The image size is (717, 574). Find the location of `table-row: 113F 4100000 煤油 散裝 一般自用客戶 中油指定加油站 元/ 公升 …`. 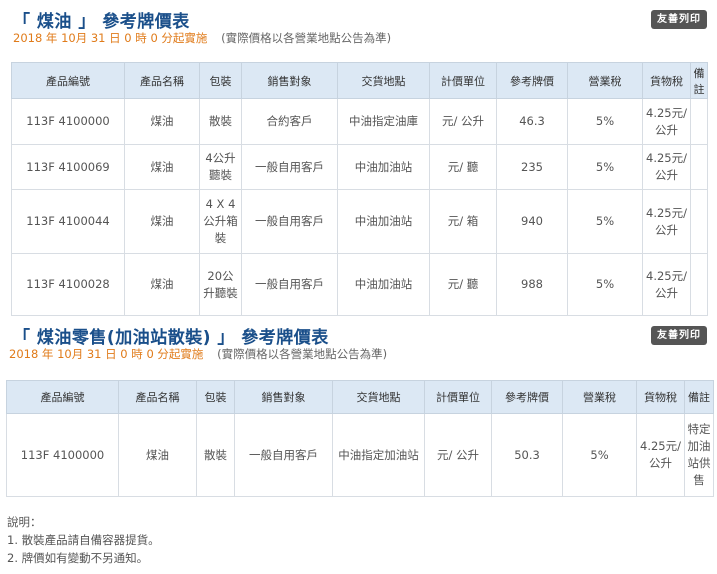

table-row: 113F 4100000 煤油 散裝 一般自用客戶 中油指定加油站 元/ 公升 … is located at coordinates (360, 455).